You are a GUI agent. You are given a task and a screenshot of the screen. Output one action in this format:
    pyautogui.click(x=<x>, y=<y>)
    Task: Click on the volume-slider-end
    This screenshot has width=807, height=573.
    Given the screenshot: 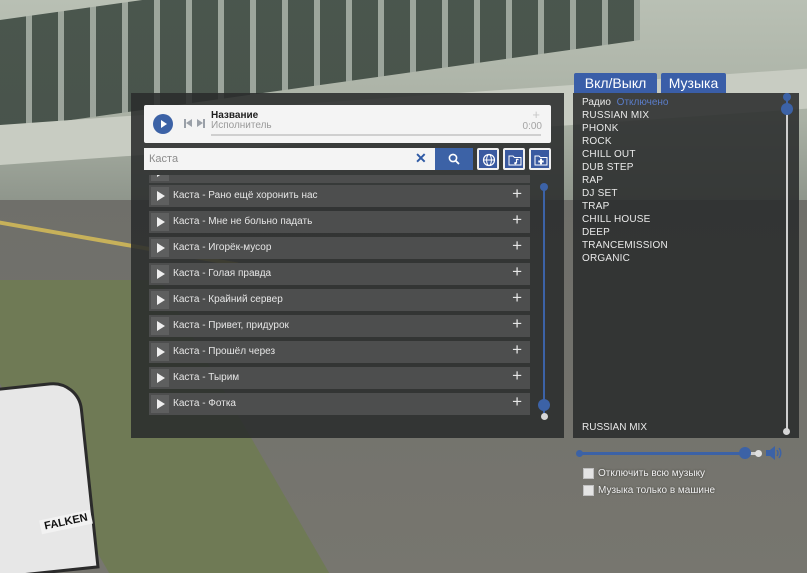 What is the action you would take?
    pyautogui.click(x=758, y=453)
    